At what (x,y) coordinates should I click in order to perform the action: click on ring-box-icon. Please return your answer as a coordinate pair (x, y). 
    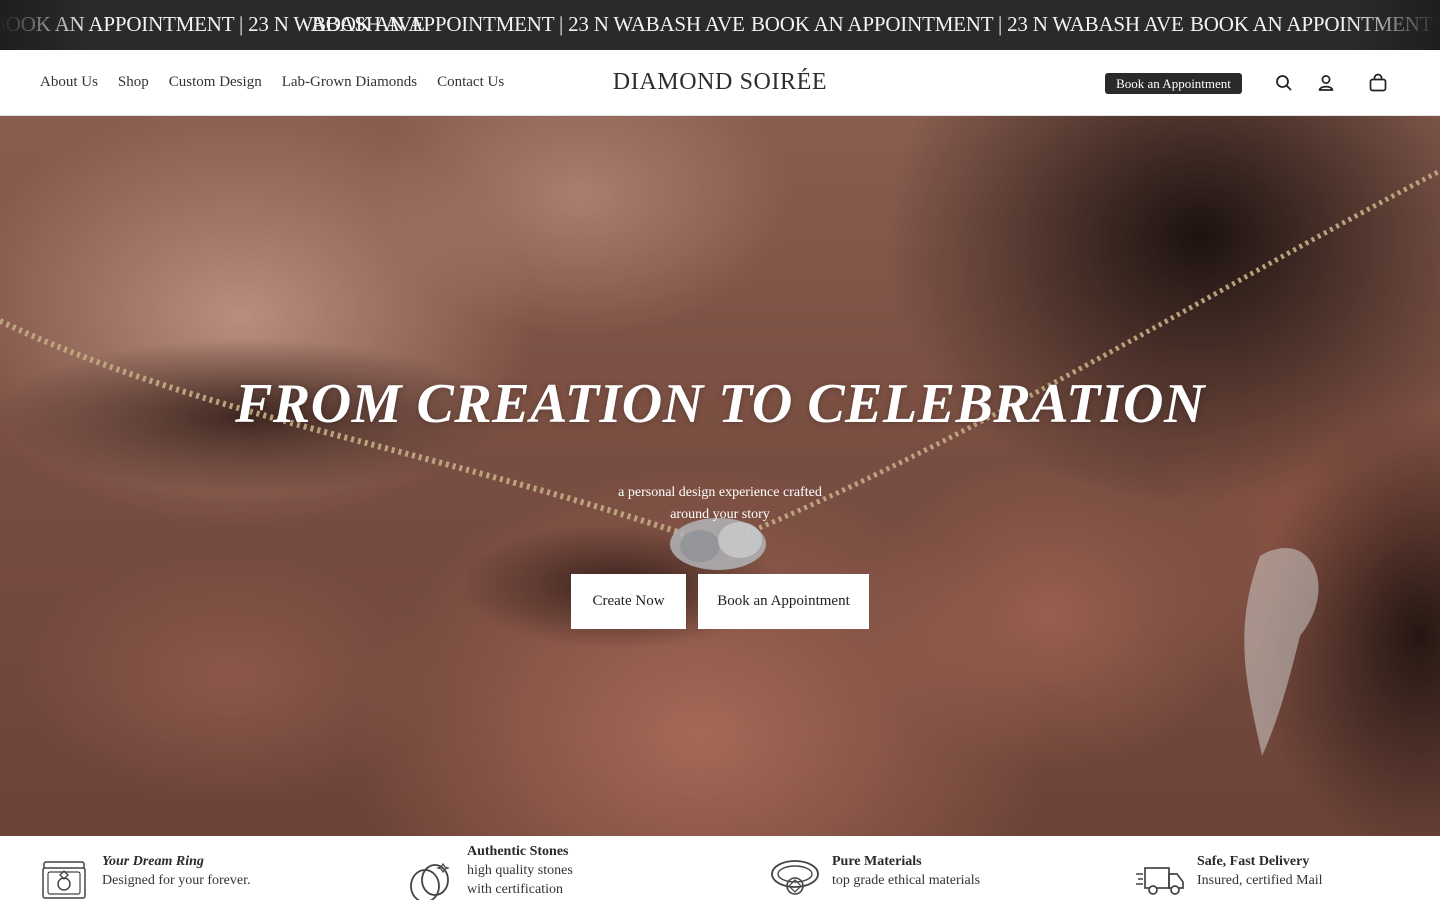
    Looking at the image, I should click on (65, 878).